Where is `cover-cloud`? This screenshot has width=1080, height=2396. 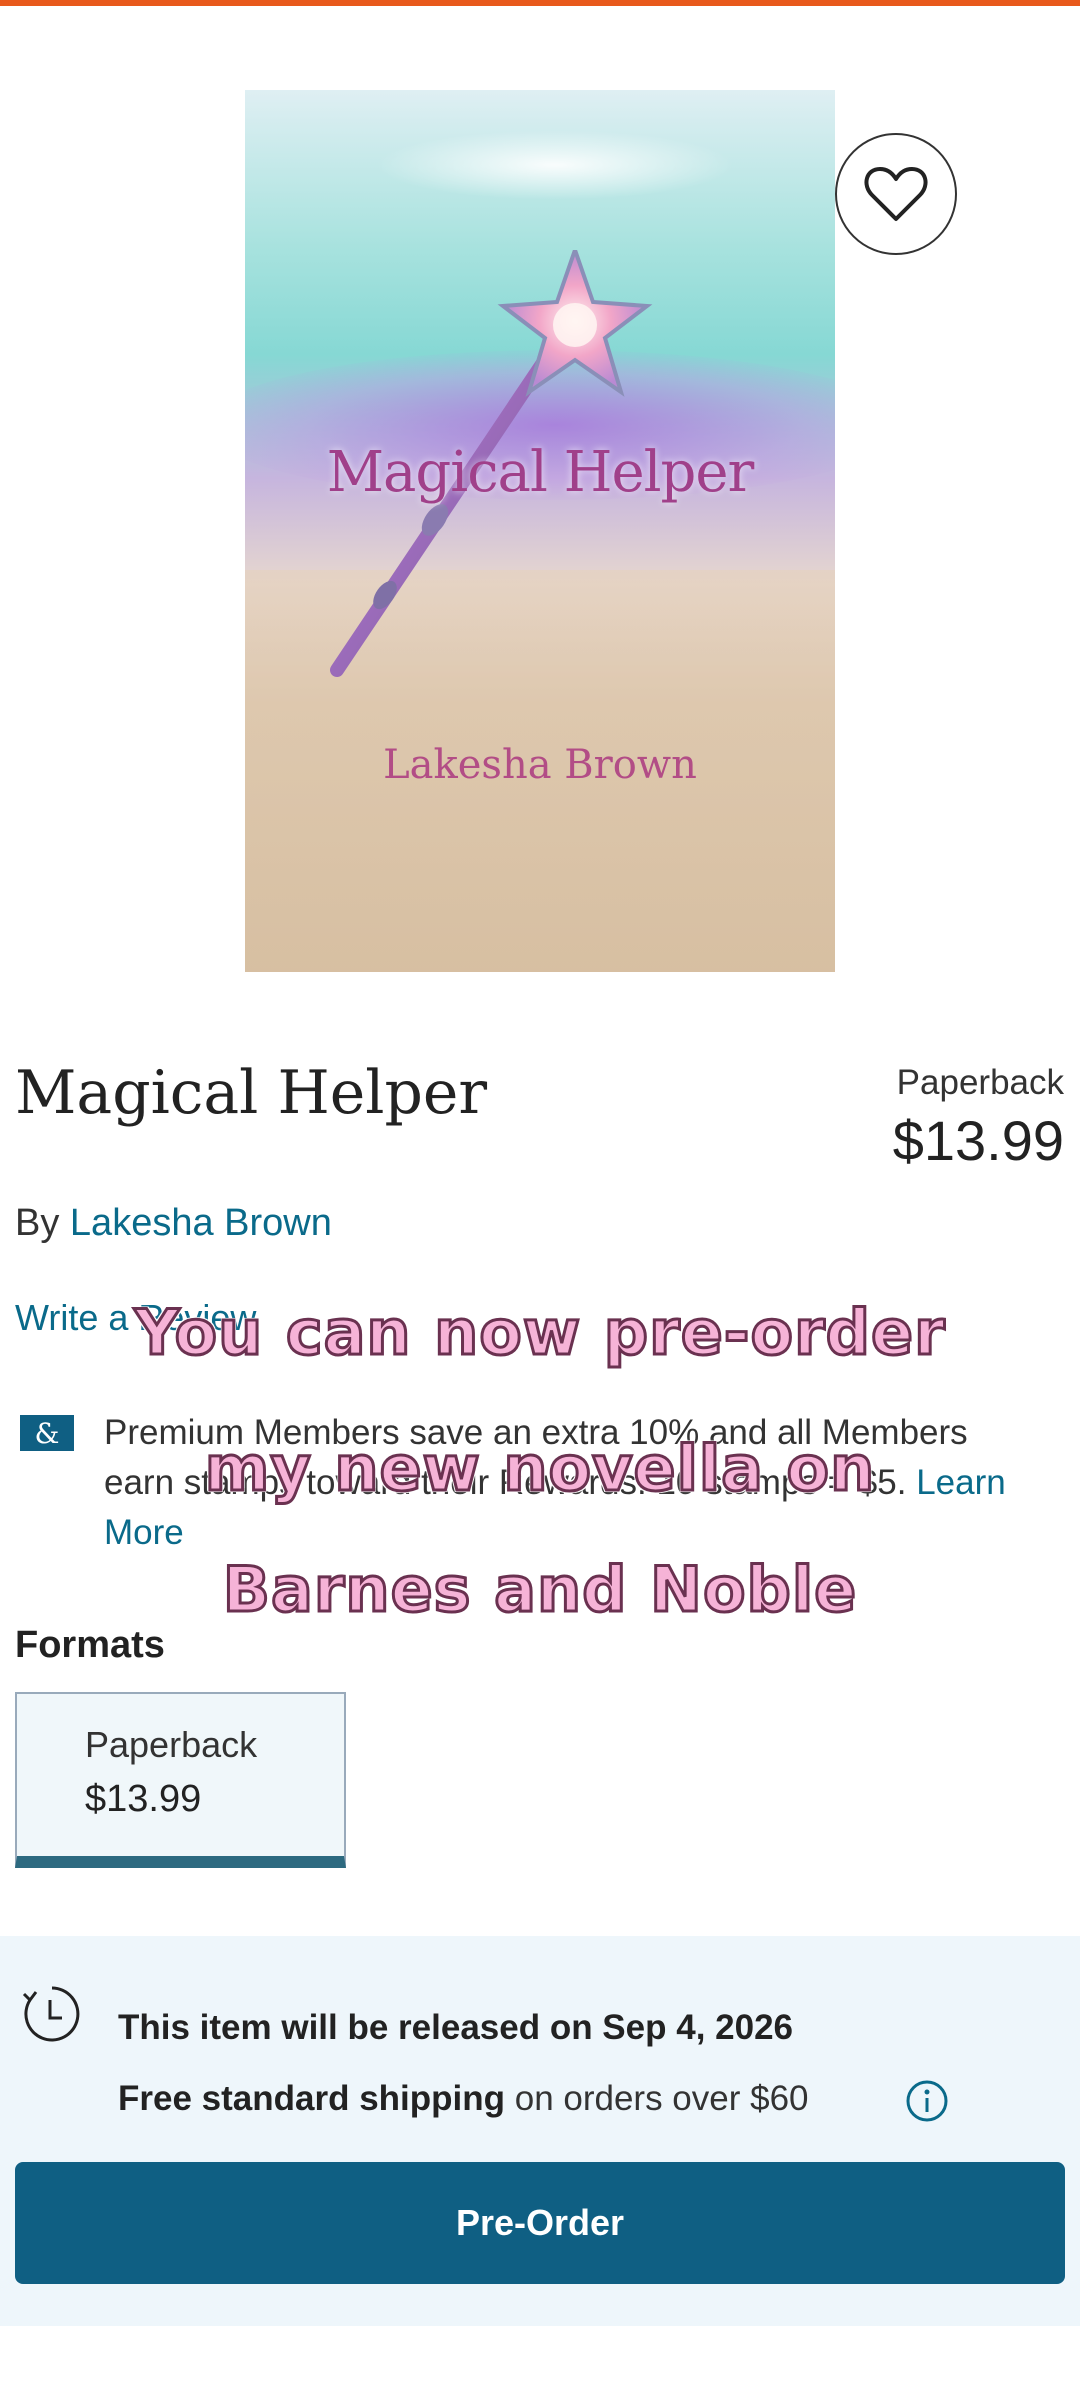
cover-cloud is located at coordinates (555, 165).